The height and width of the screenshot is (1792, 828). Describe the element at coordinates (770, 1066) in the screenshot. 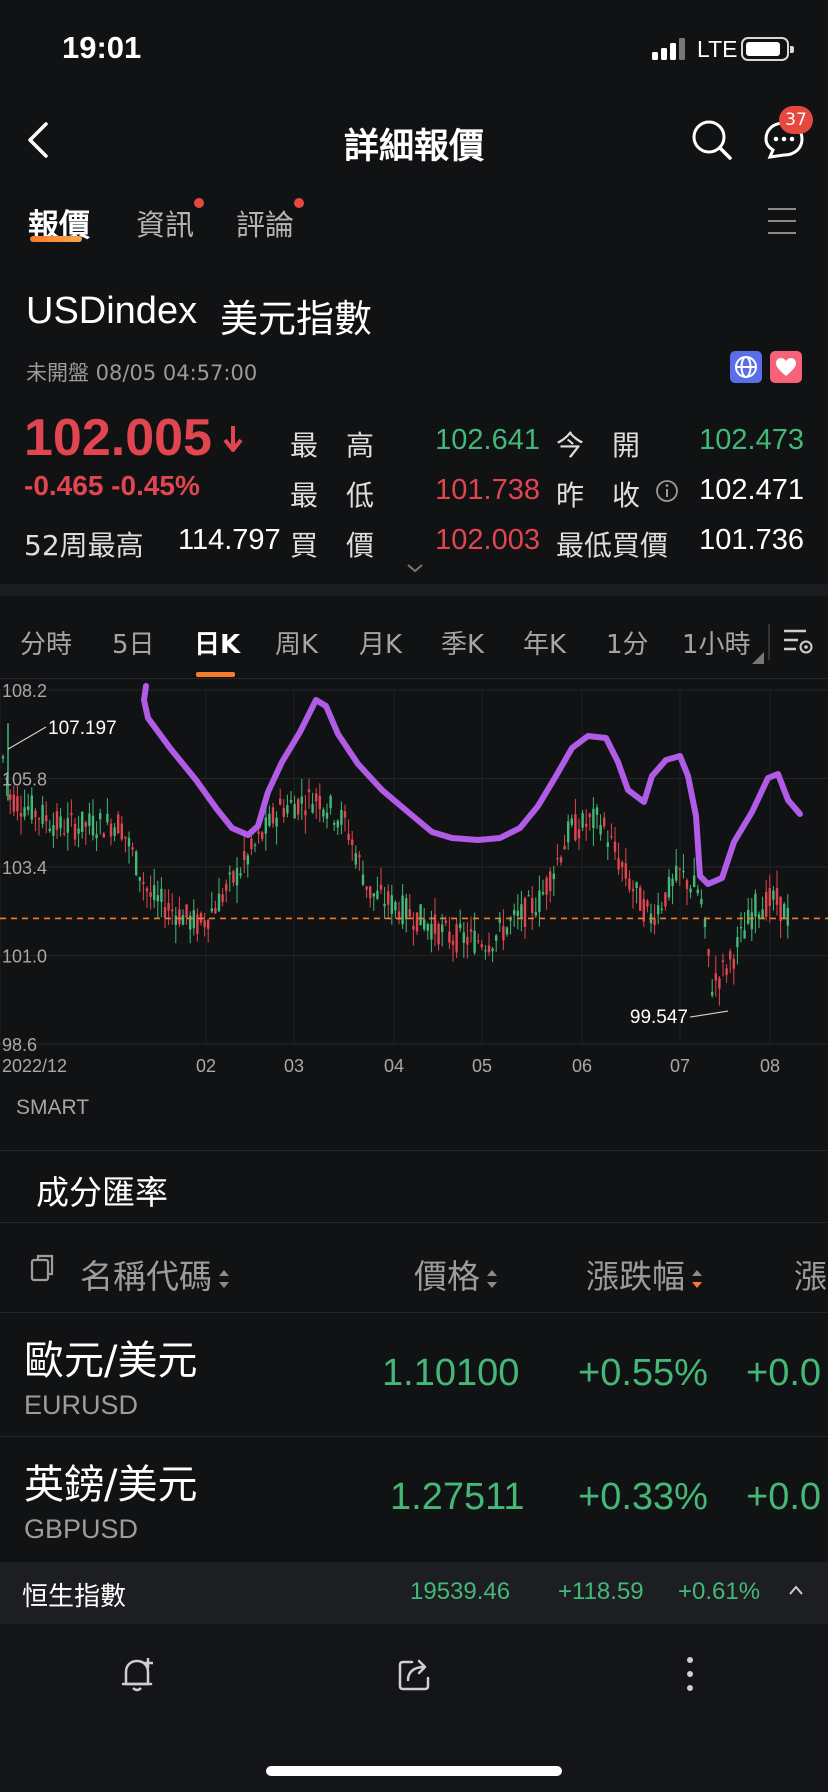

I see `x-tick-label: 08` at that location.